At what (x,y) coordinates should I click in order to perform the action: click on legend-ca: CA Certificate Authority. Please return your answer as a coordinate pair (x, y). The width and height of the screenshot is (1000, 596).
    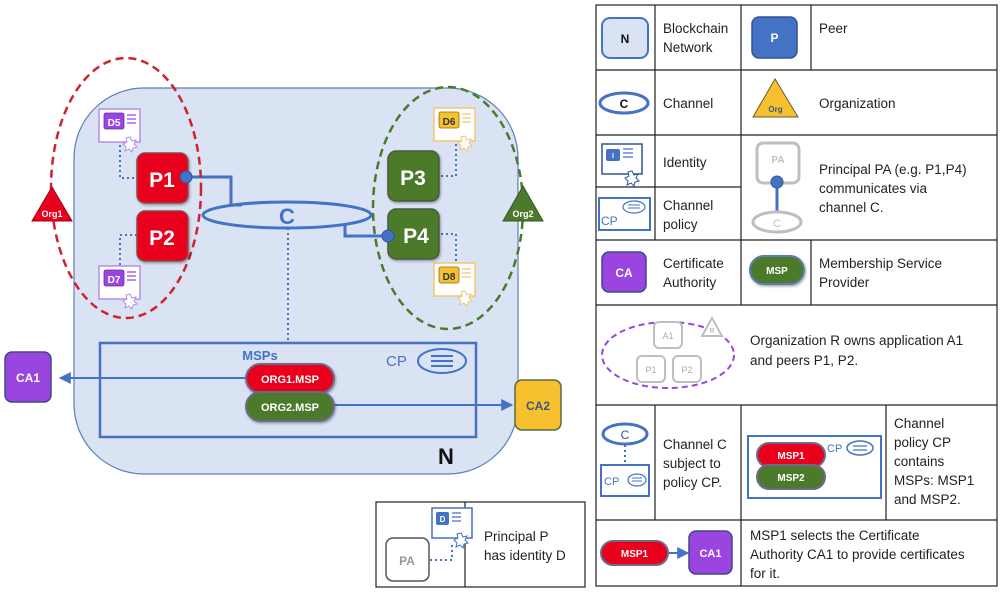
    Looking at the image, I should click on (664, 272).